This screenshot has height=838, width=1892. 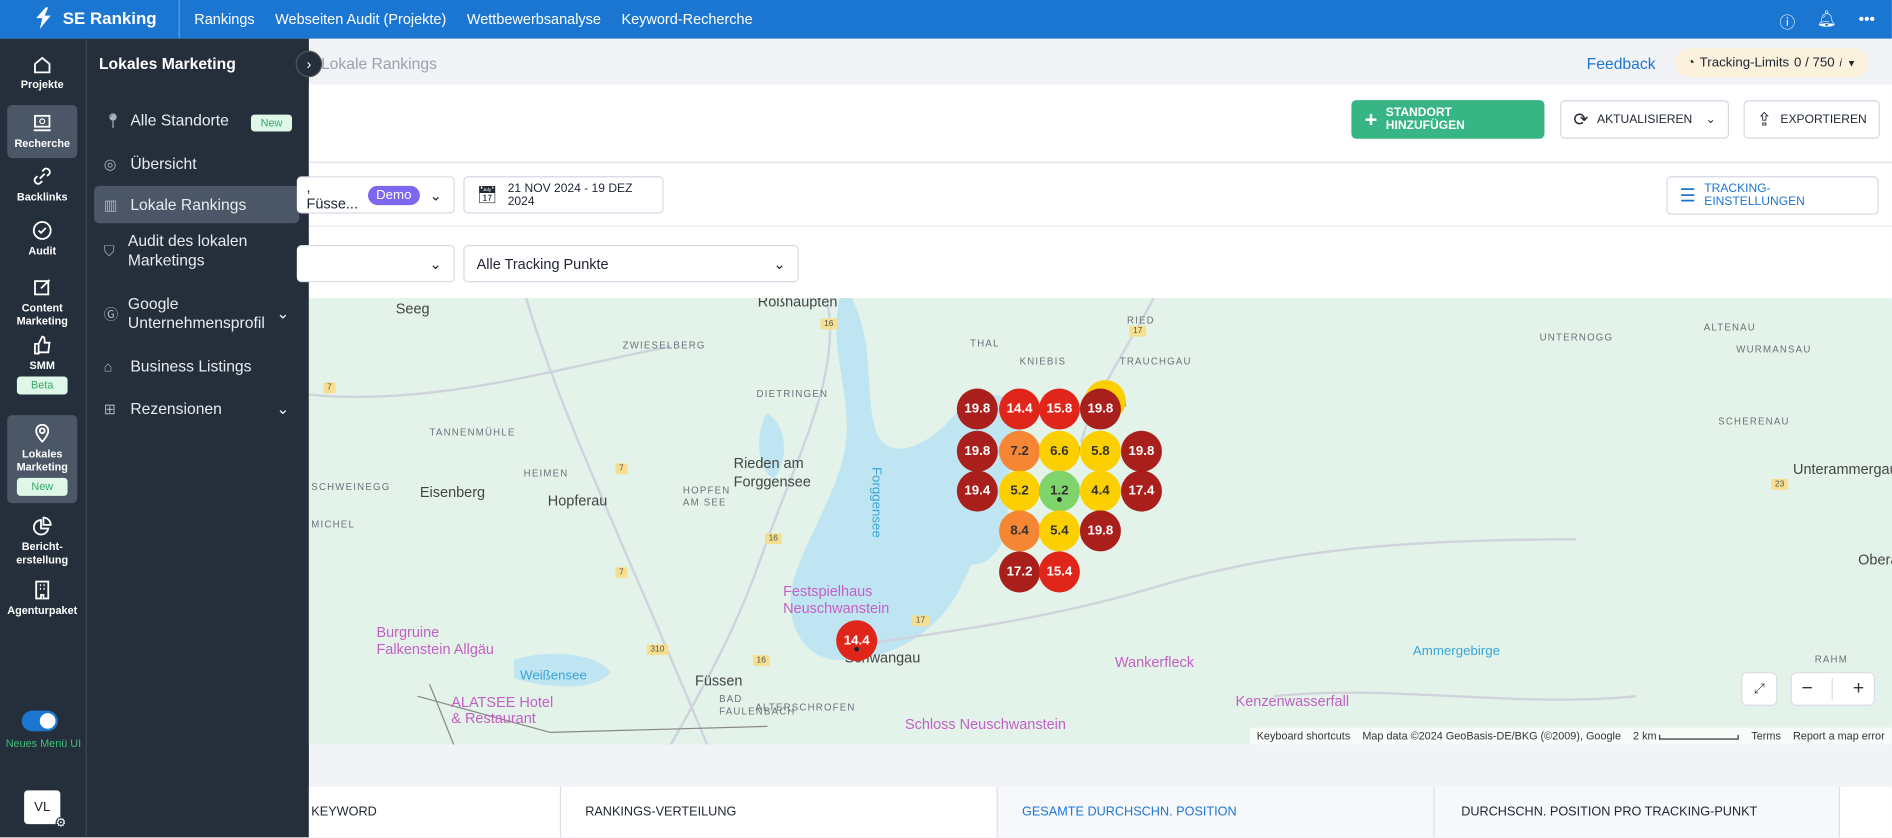 I want to click on submenu-item-alle-standorte: 📍︎ Alle Standorte New, so click(x=196, y=121).